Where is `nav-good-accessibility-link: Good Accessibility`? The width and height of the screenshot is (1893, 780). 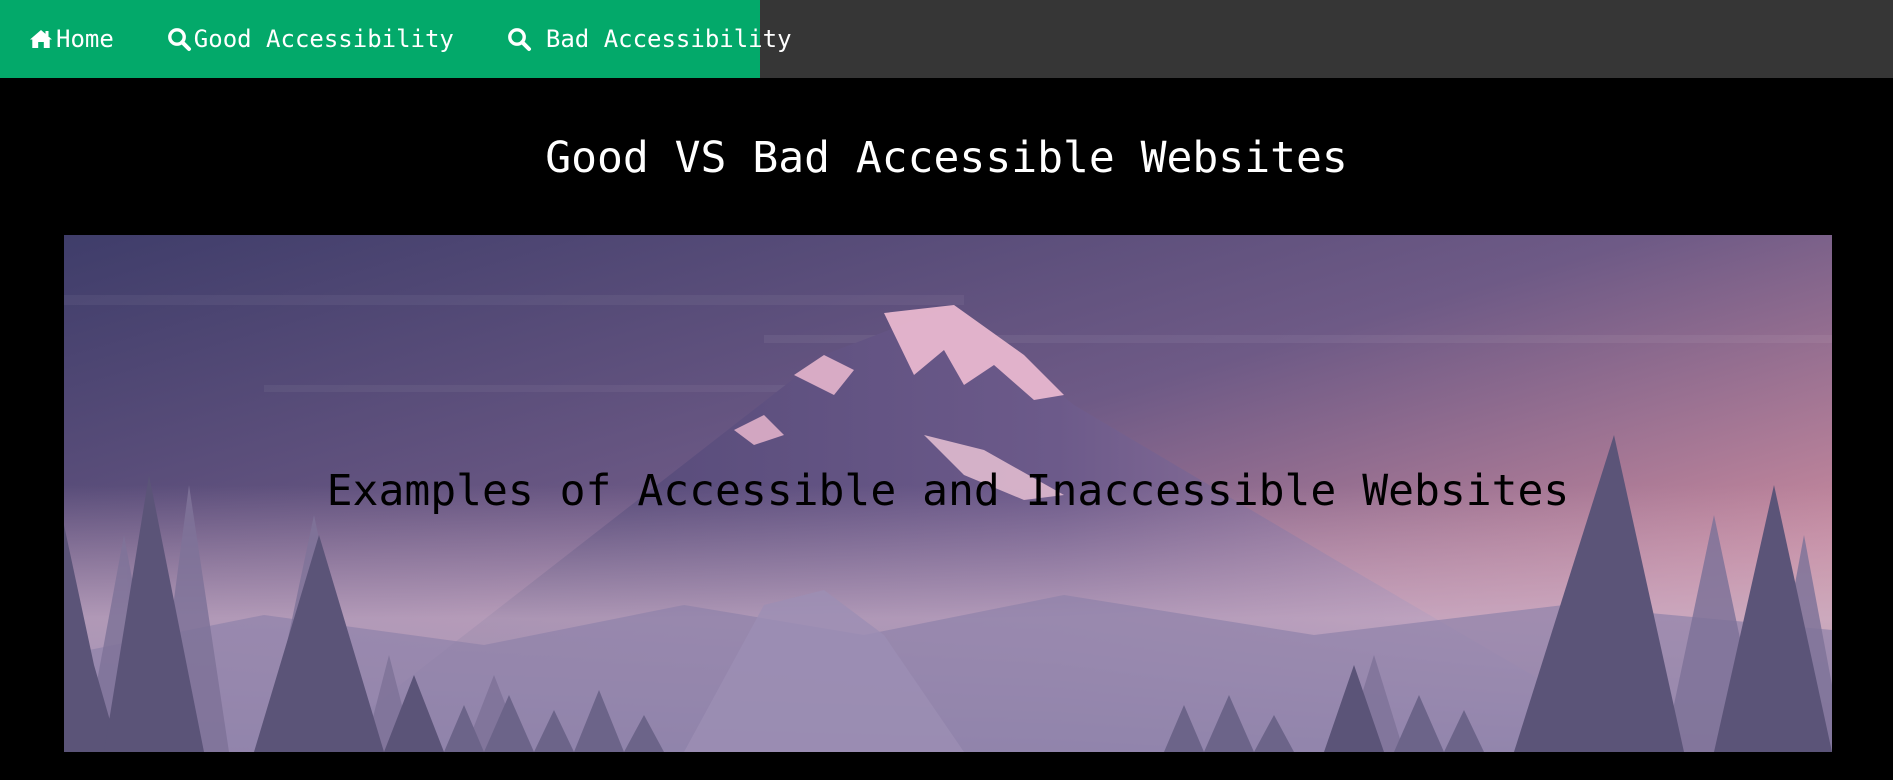
nav-good-accessibility-link: Good Accessibility is located at coordinates (310, 39).